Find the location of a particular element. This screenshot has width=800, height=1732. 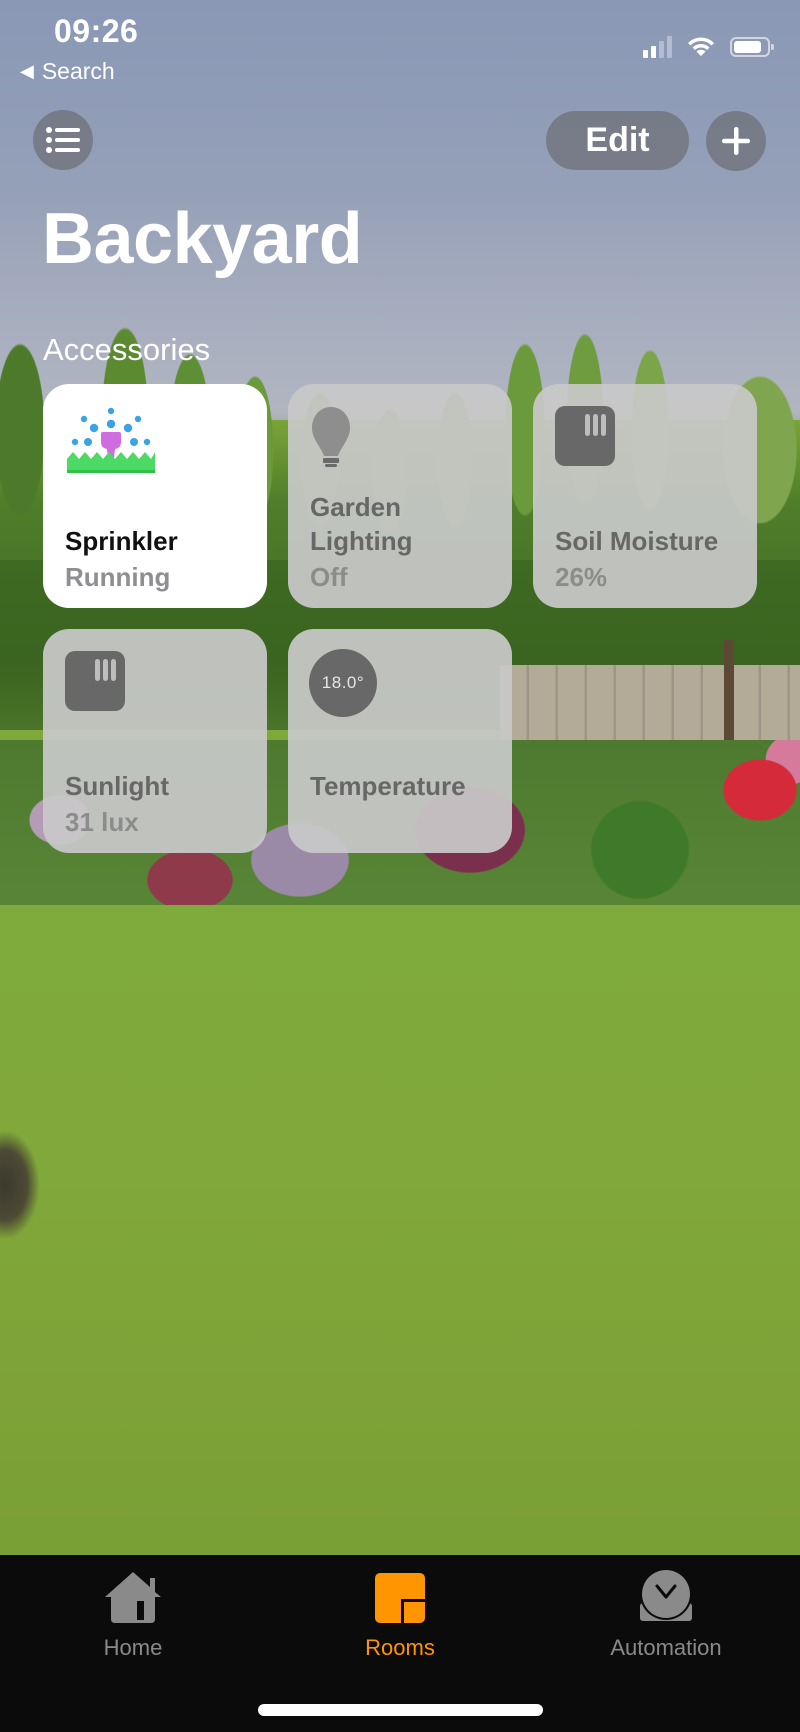

accessory-tile-sprinkler: Sprinkler Running is located at coordinates (155, 496).